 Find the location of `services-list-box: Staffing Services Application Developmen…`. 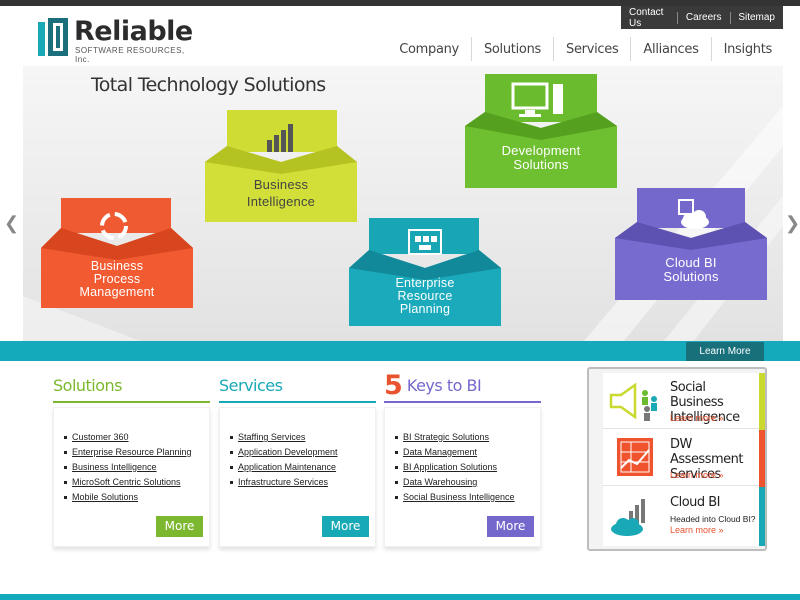

services-list-box: Staffing Services Application Developmen… is located at coordinates (297, 477).